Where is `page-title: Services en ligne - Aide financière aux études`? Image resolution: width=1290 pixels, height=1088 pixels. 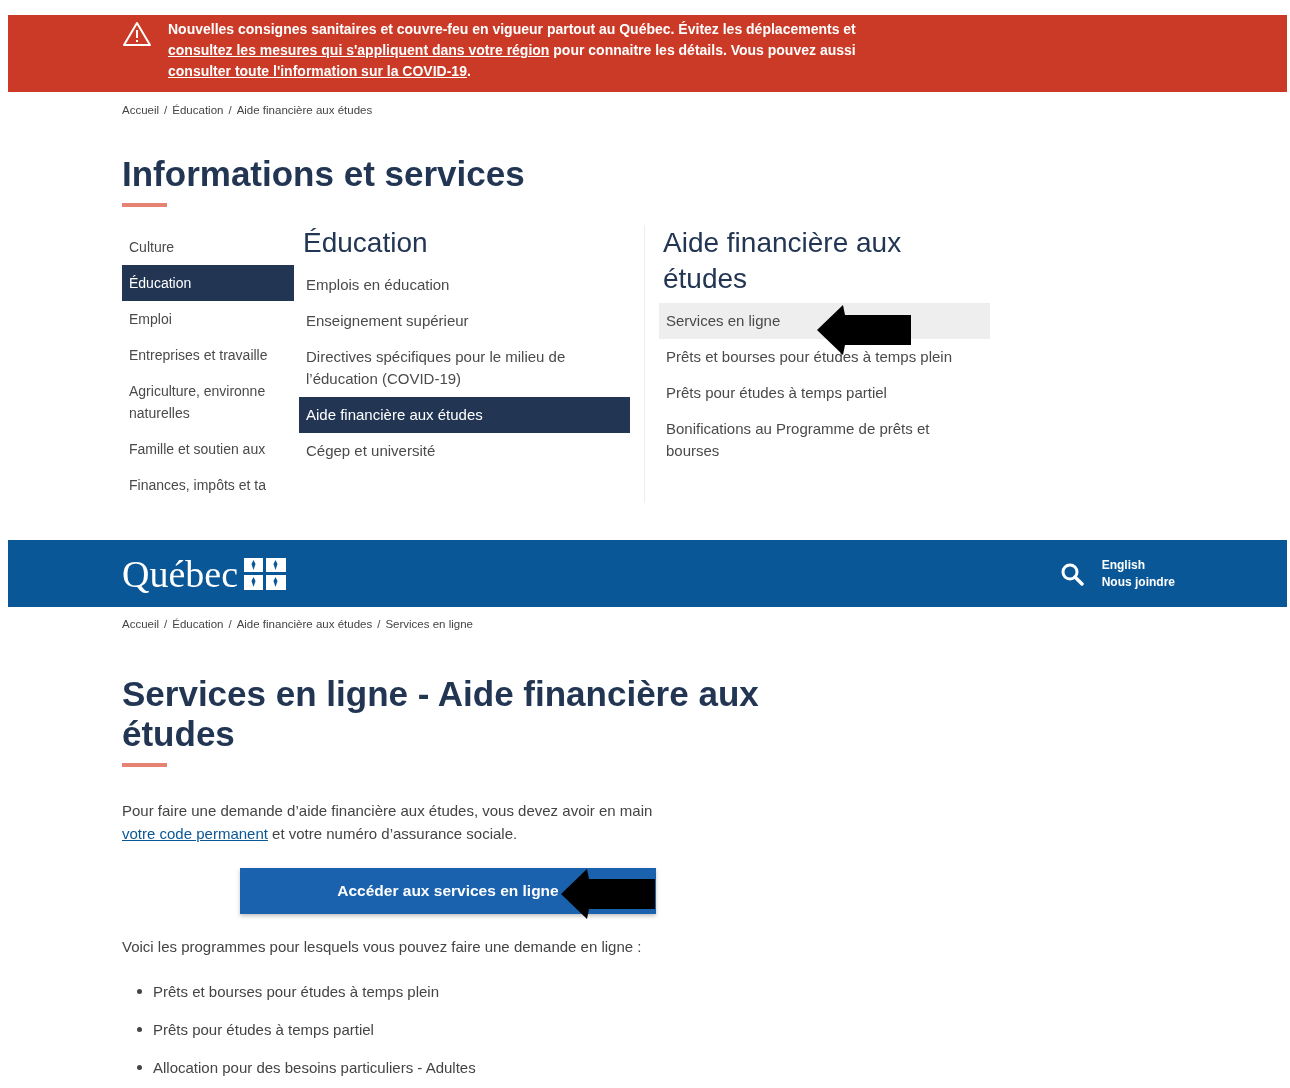
page-title: Services en ligne - Aide financière aux études is located at coordinates (441, 714).